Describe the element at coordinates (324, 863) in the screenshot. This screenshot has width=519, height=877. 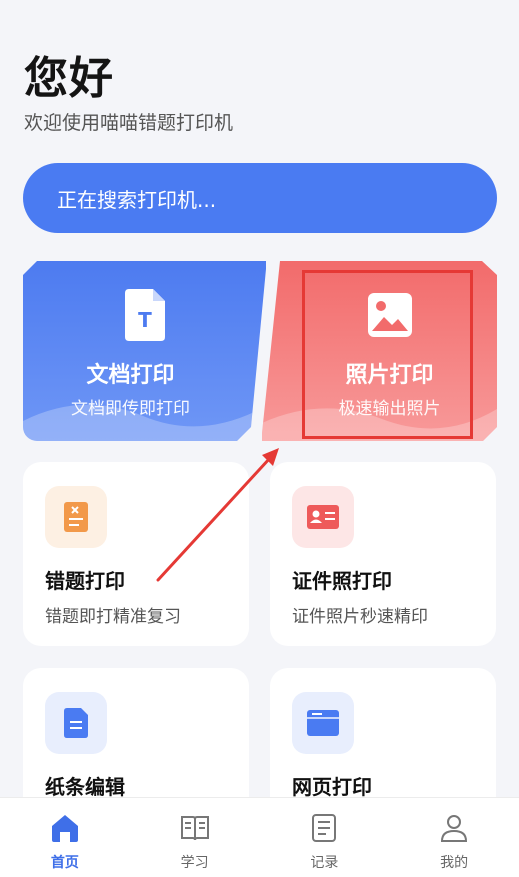
I see `nav-label-records: 记录` at that location.